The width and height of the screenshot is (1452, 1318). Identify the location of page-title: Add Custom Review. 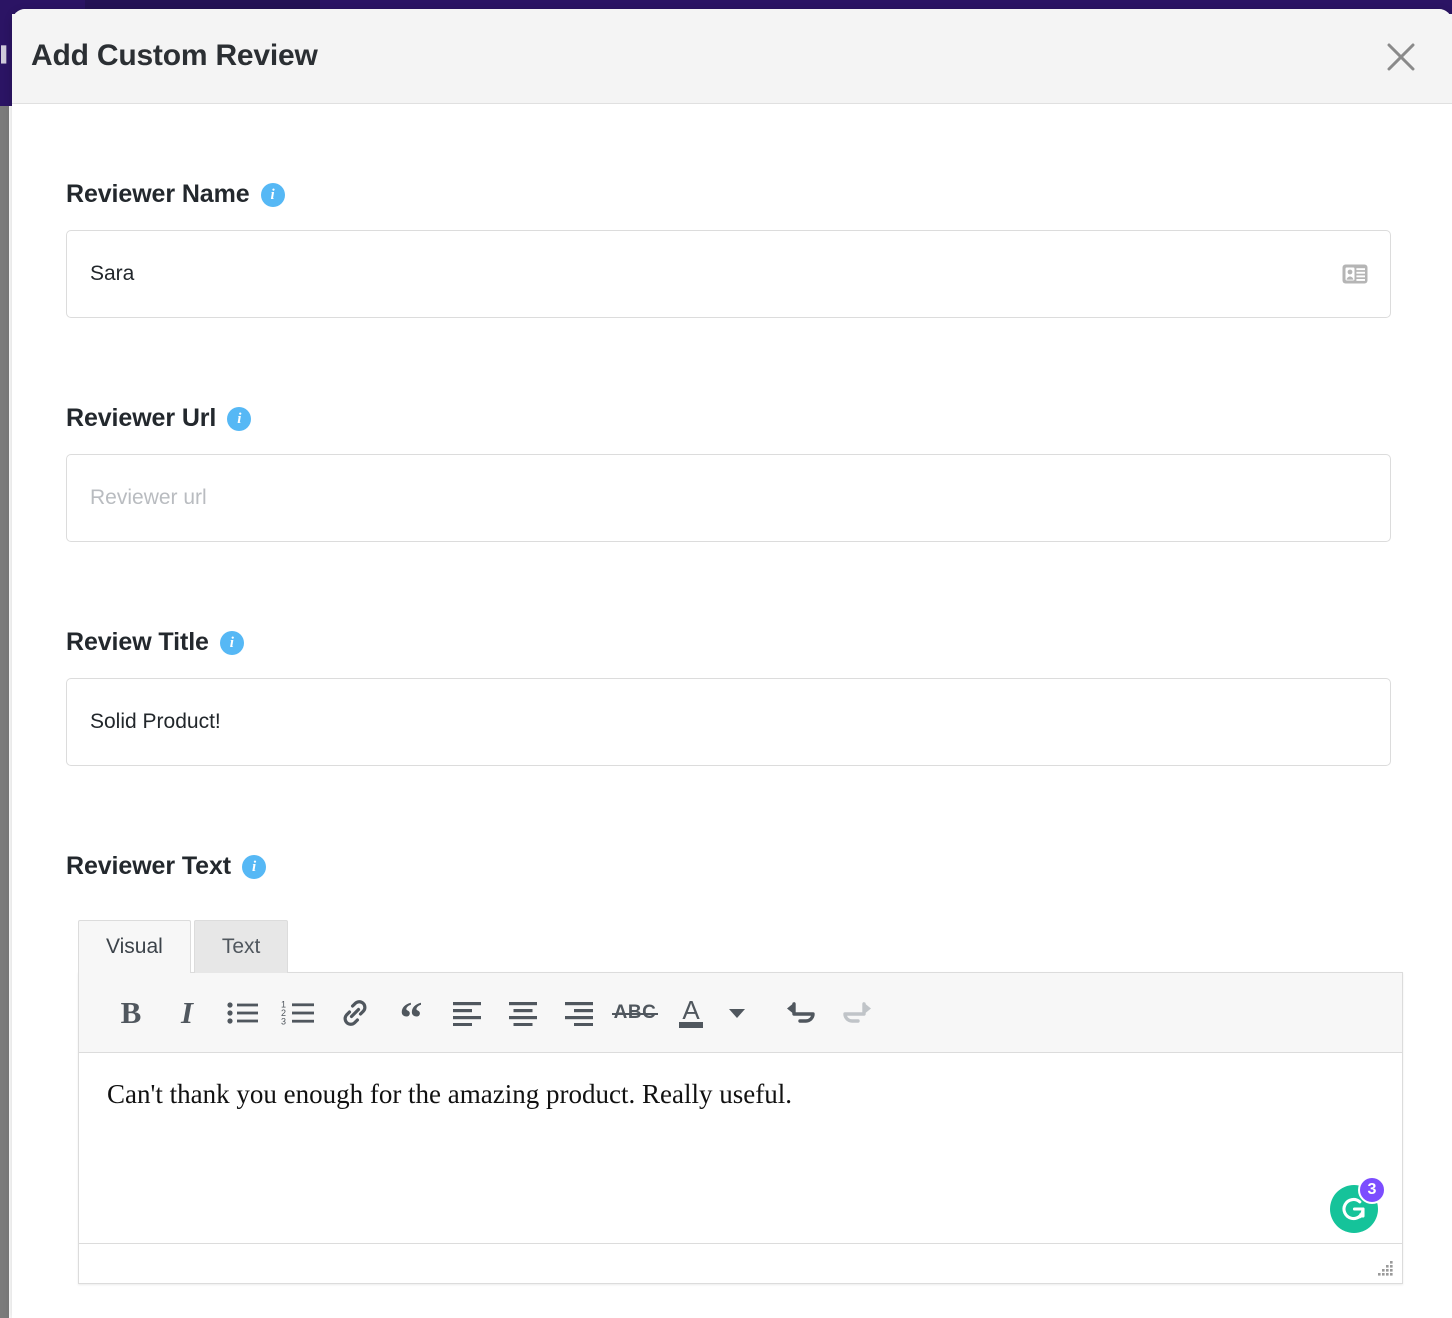
(174, 55).